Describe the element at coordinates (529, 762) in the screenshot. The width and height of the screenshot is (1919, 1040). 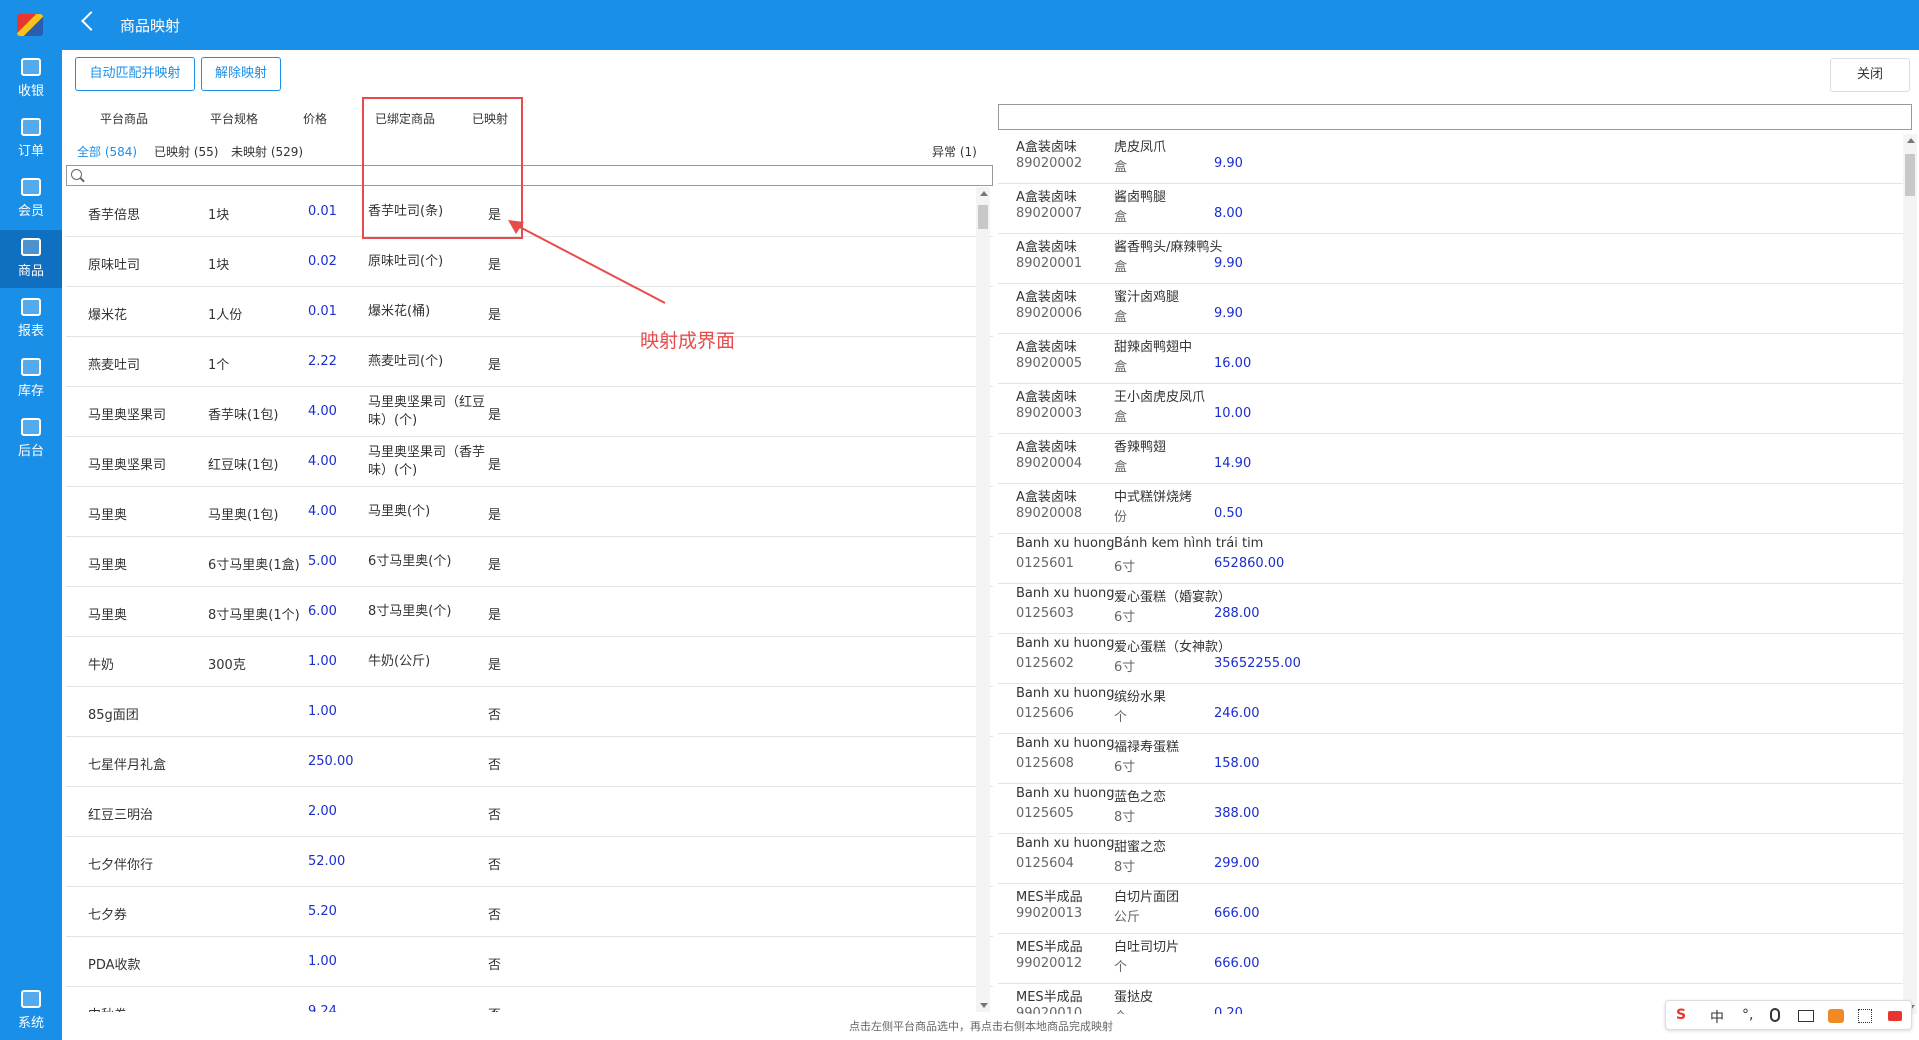
I see `table-row: 七星伴月礼盒 250.00 否` at that location.